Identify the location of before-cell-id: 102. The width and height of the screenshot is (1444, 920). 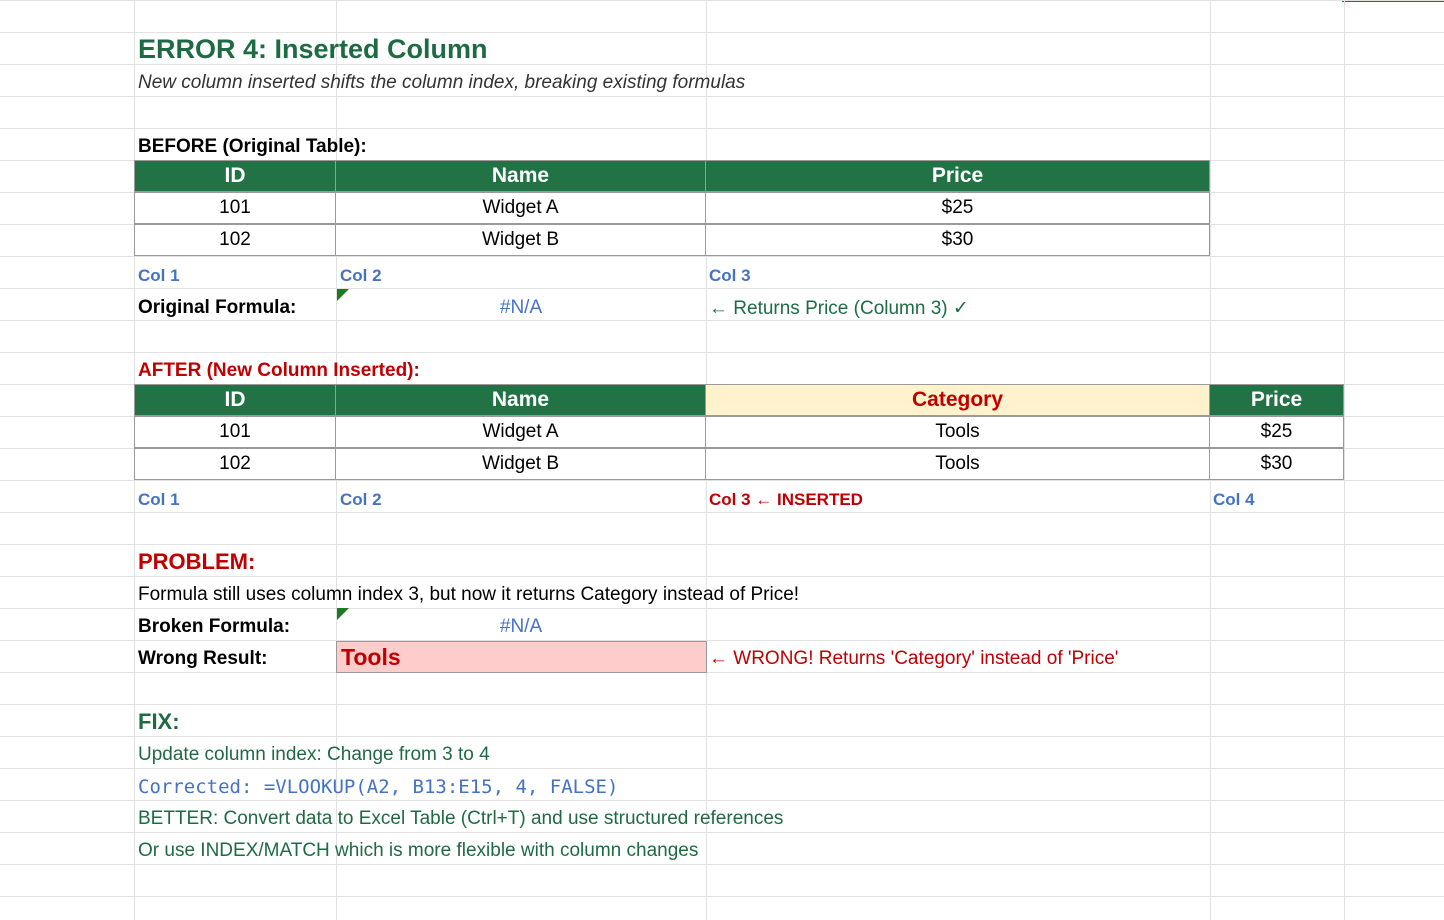
(235, 240).